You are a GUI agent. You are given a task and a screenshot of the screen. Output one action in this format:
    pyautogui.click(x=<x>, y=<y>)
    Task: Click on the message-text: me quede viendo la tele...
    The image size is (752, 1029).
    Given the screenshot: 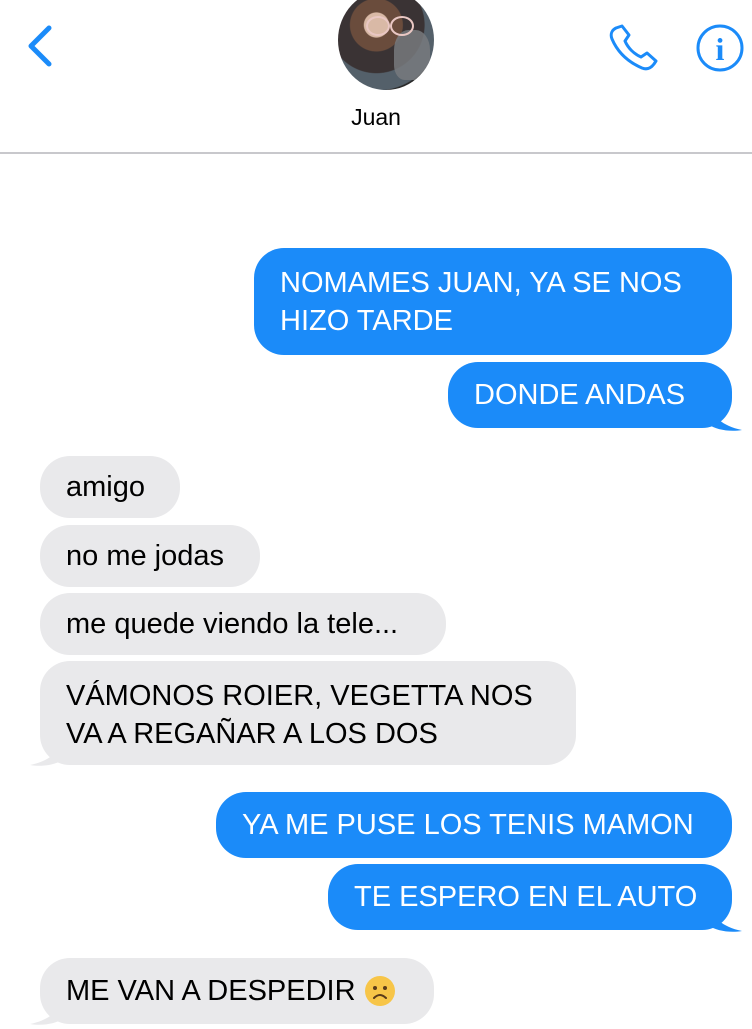 What is the action you would take?
    pyautogui.click(x=232, y=624)
    